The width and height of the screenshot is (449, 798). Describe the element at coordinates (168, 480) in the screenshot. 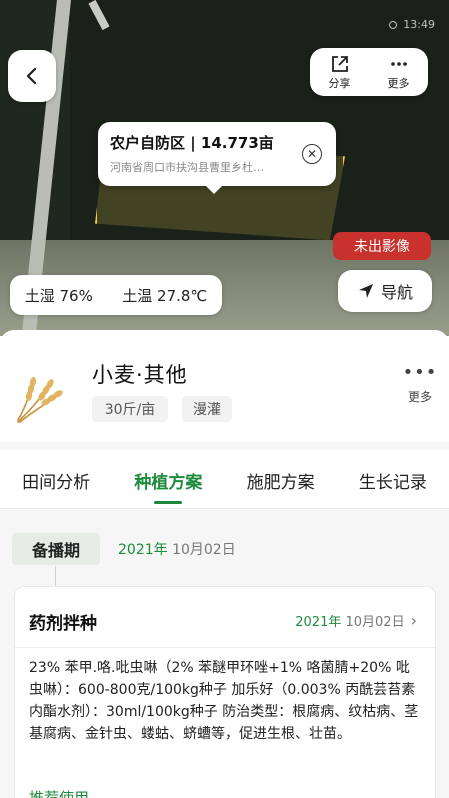

I see `tab-planting-plan: 种植方案` at that location.